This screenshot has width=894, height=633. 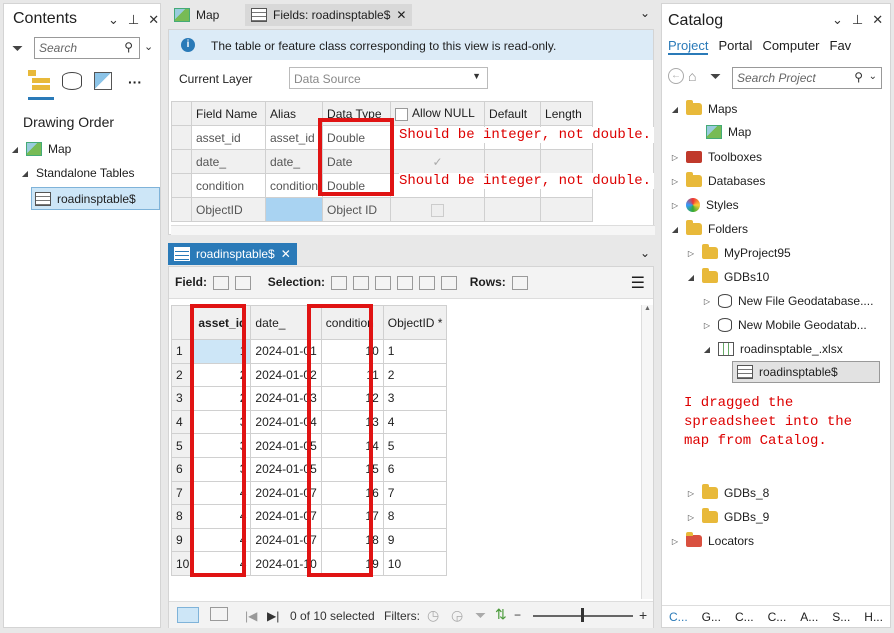 What do you see at coordinates (294, 209) in the screenshot?
I see `alias-cell` at bounding box center [294, 209].